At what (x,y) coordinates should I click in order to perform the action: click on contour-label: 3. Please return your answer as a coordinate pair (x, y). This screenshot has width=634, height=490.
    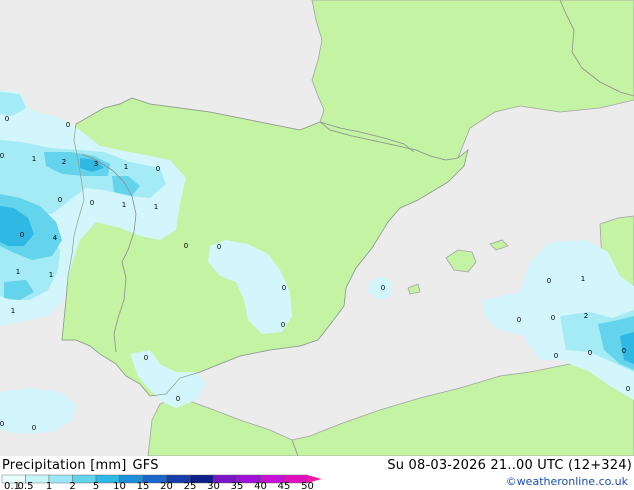
    Looking at the image, I should click on (96, 164).